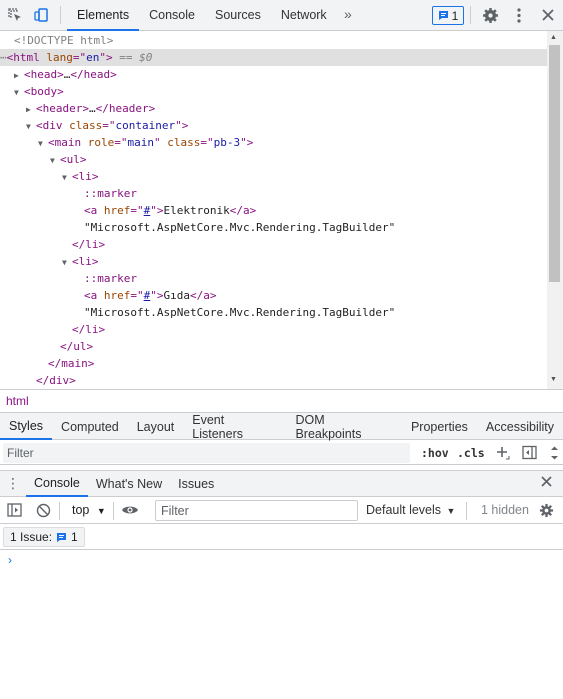 Image resolution: width=563 pixels, height=699 pixels. What do you see at coordinates (553, 379) in the screenshot?
I see `scroll-down-arrow-icon: ▼` at bounding box center [553, 379].